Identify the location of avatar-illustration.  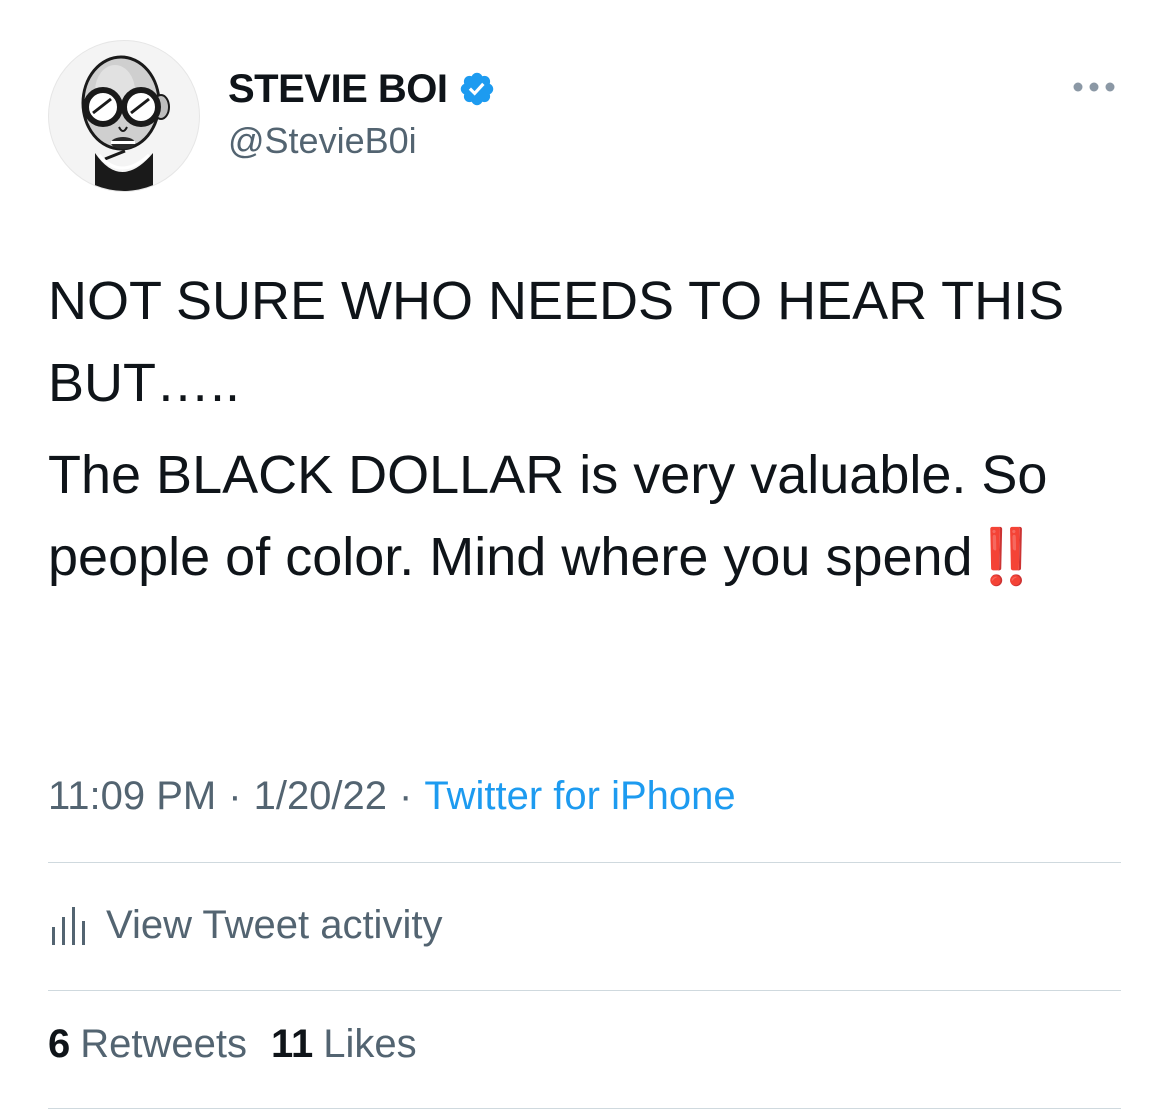
(125, 123).